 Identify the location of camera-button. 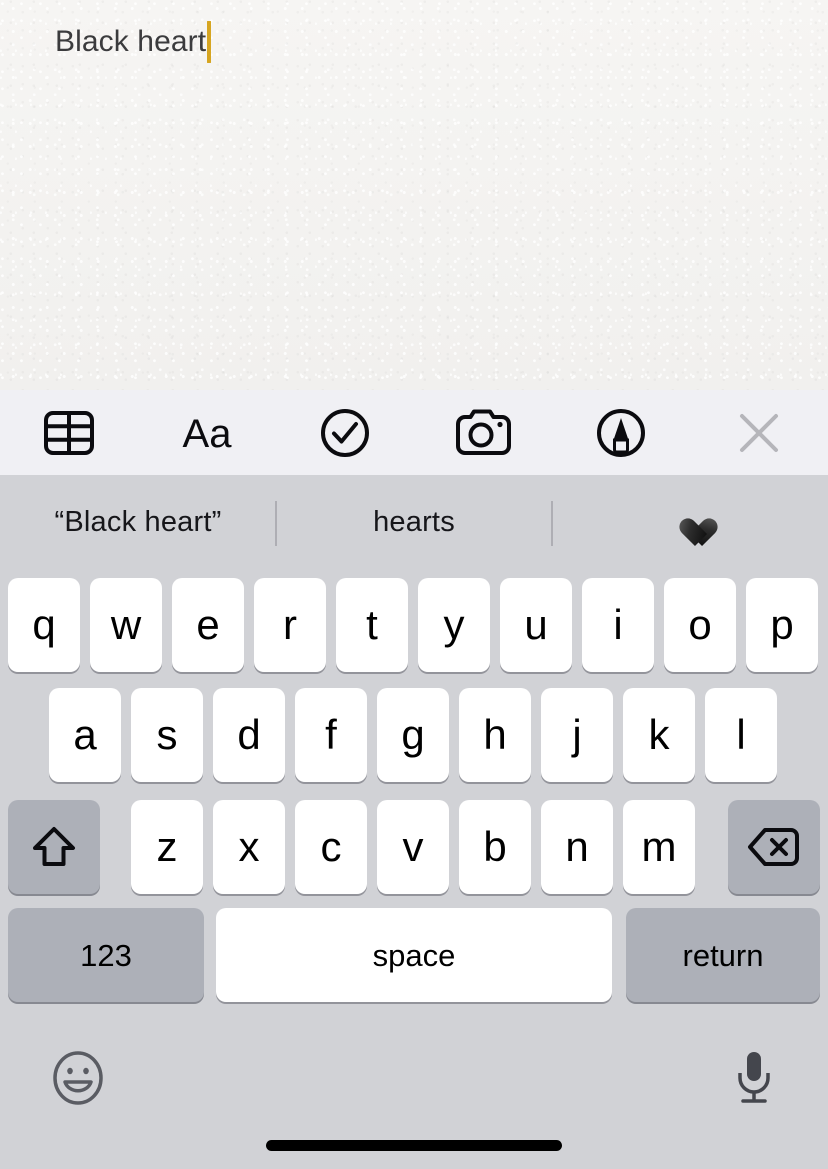
(483, 432).